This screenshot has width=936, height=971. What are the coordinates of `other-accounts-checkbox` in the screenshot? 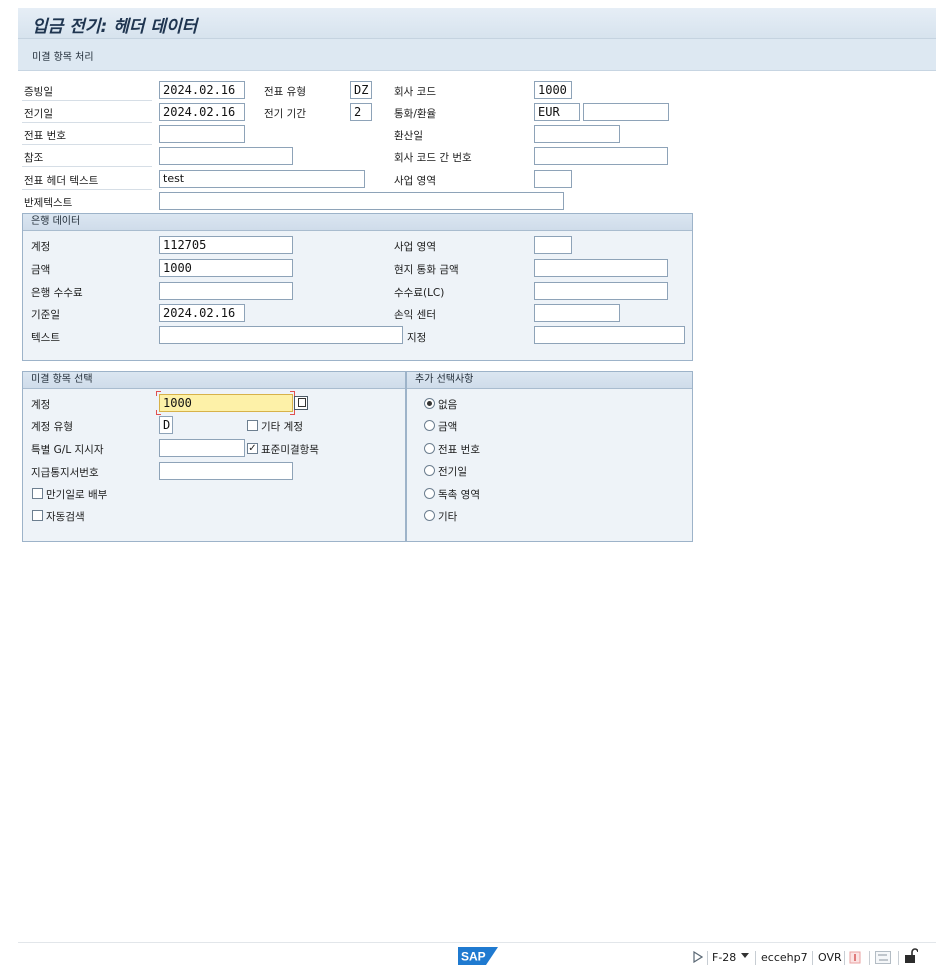 It's located at (252, 425).